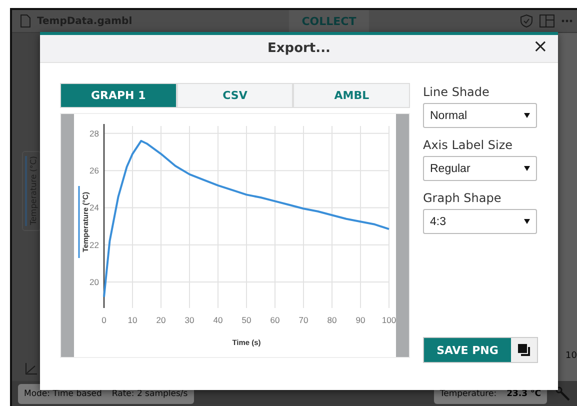 The image size is (577, 406). What do you see at coordinates (236, 95) in the screenshot?
I see `export-tab: CSV` at bounding box center [236, 95].